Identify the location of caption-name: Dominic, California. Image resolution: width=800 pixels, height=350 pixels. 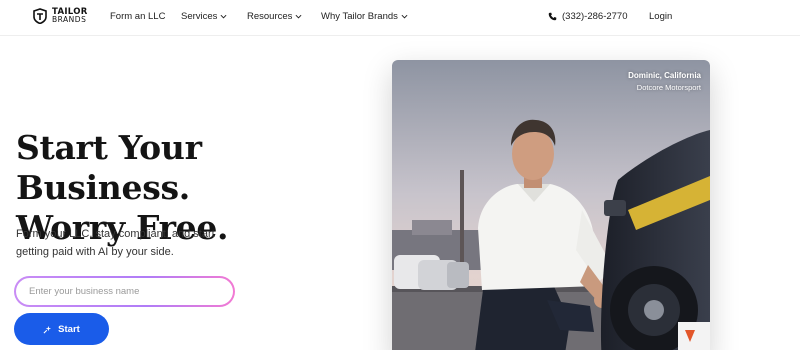
(664, 75).